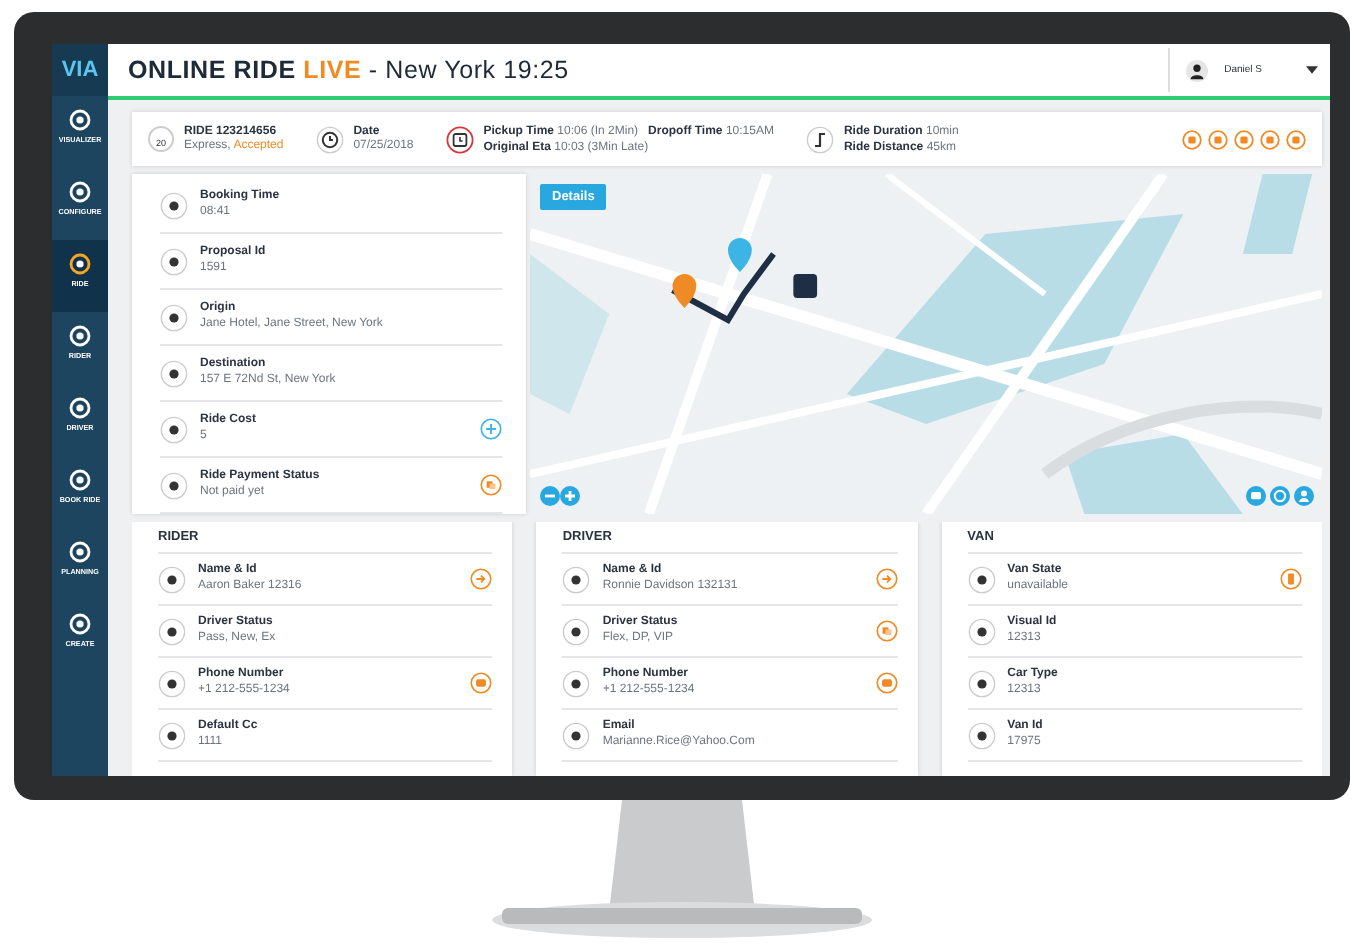  I want to click on phone-icon, so click(1290, 579).